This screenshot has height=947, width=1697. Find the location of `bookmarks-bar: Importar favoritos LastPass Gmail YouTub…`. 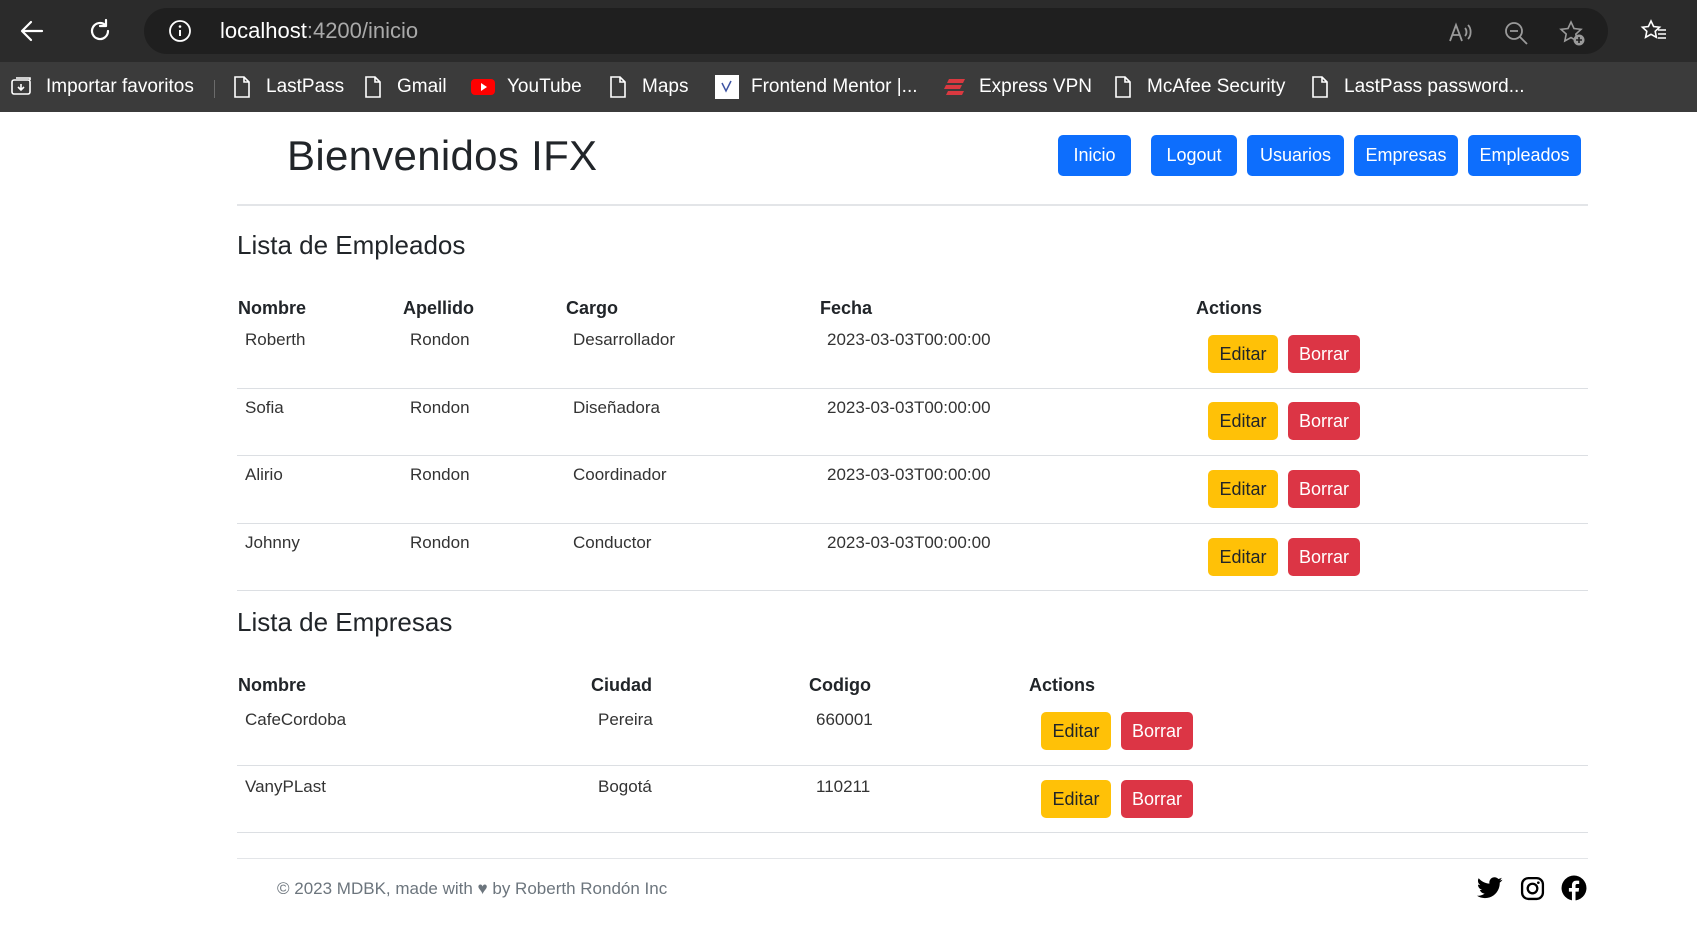

bookmarks-bar: Importar favoritos LastPass Gmail YouTub… is located at coordinates (848, 87).